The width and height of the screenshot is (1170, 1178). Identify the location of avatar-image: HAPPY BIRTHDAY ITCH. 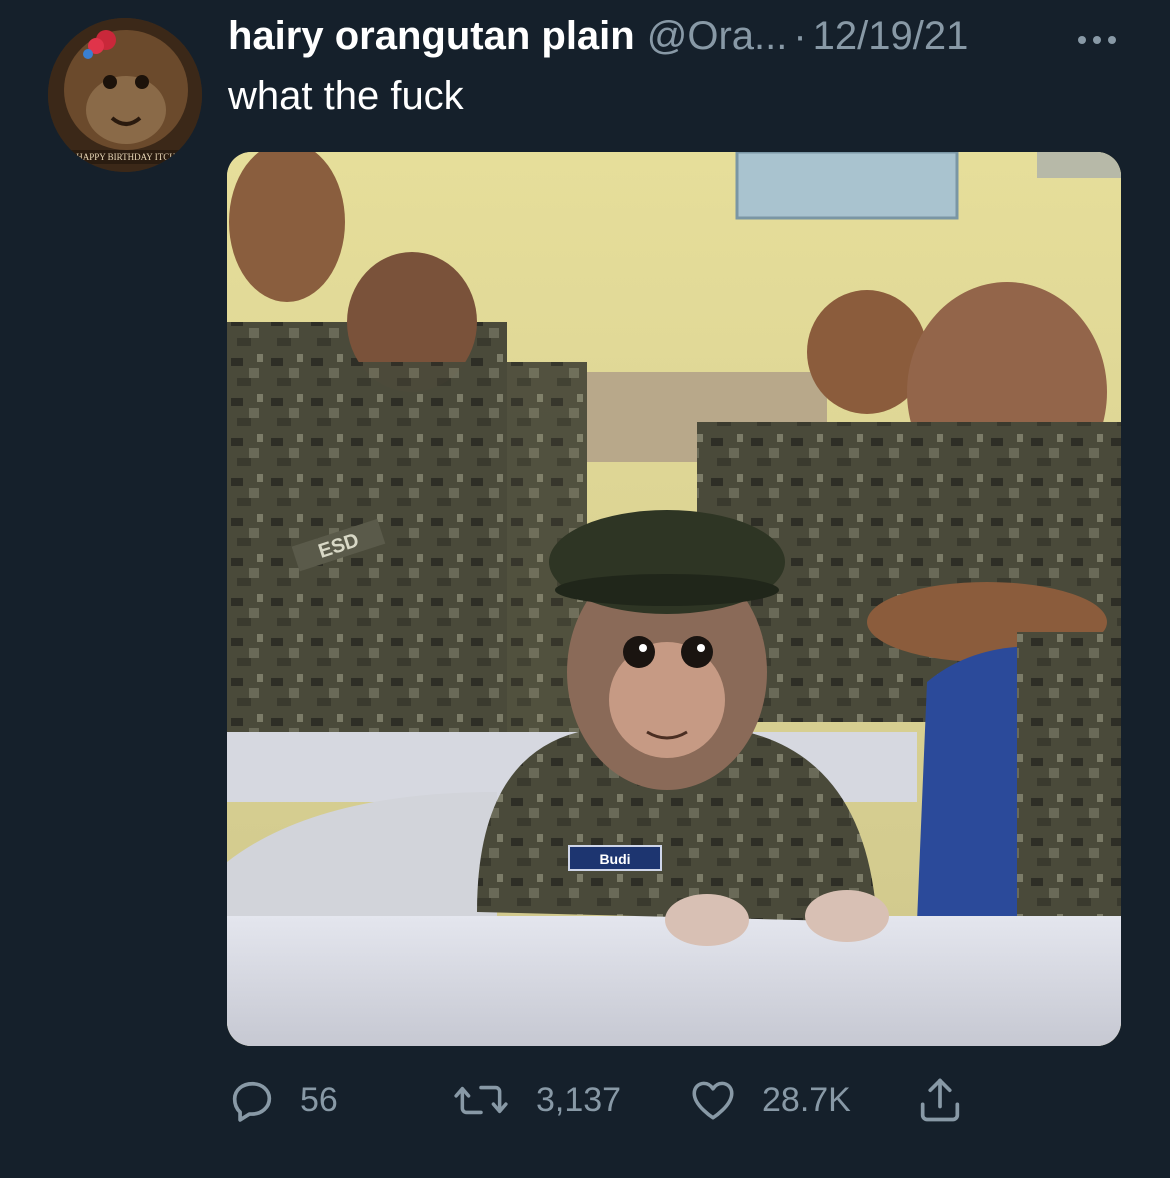
(125, 95).